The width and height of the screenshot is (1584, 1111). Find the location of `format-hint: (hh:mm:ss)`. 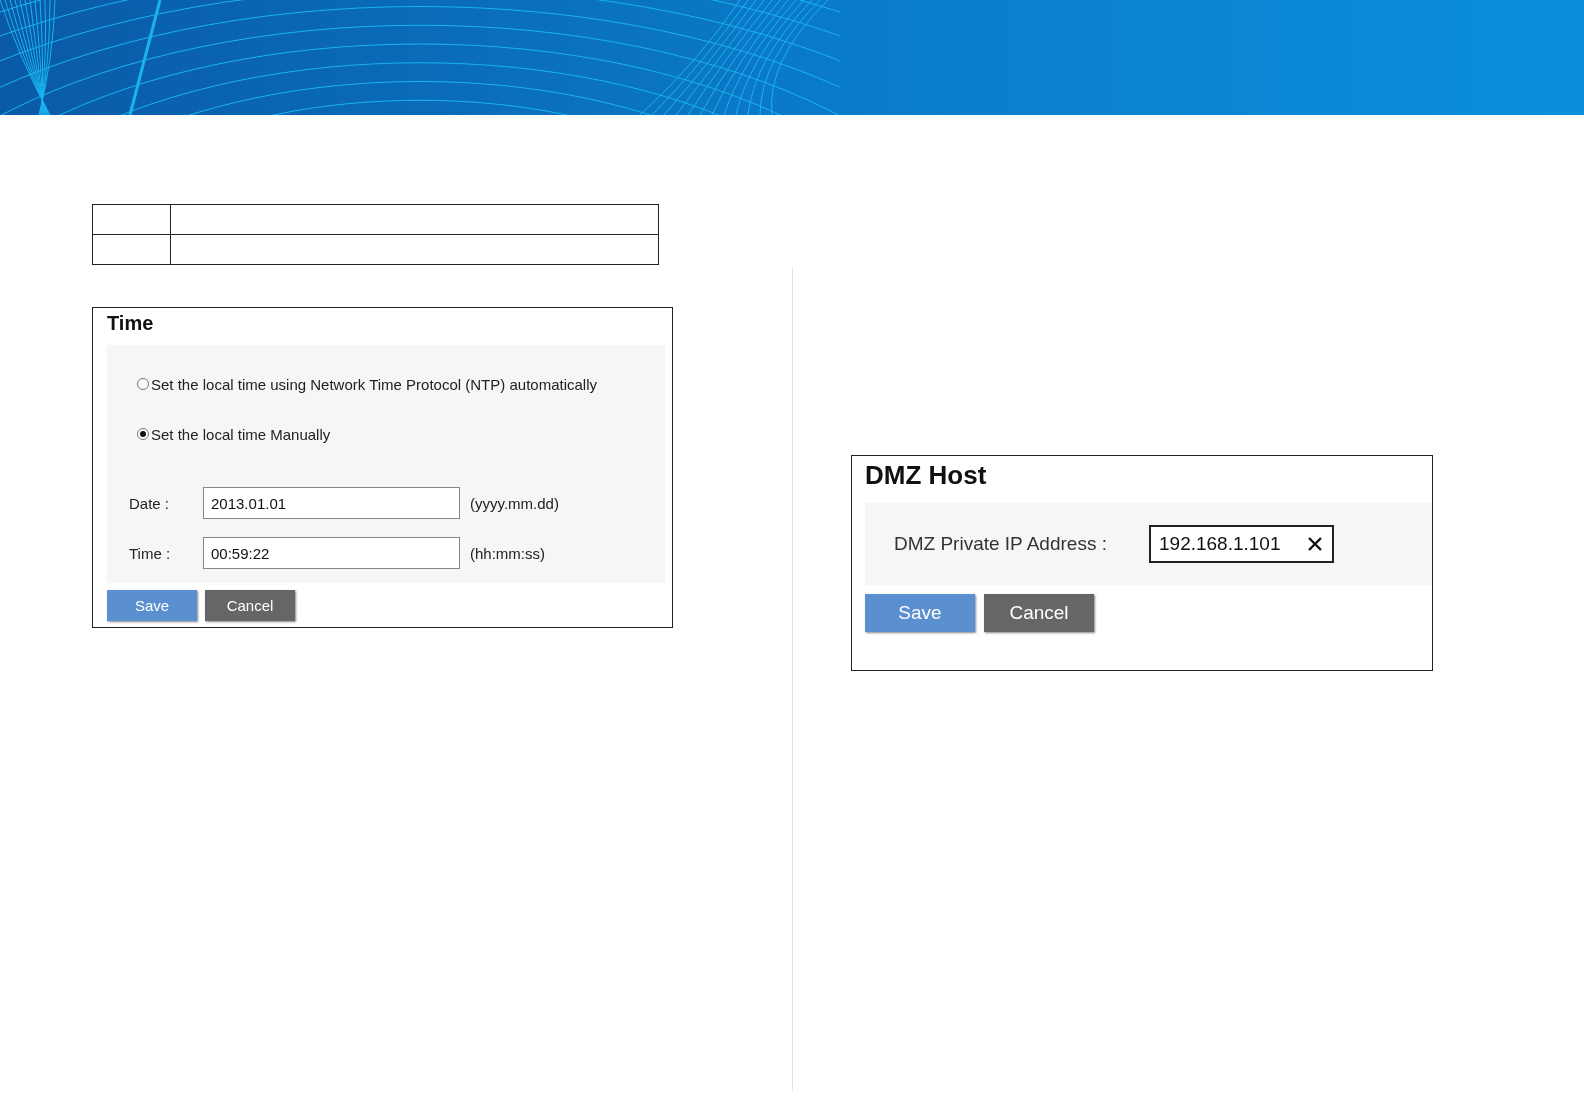

format-hint: (hh:mm:ss) is located at coordinates (507, 553).